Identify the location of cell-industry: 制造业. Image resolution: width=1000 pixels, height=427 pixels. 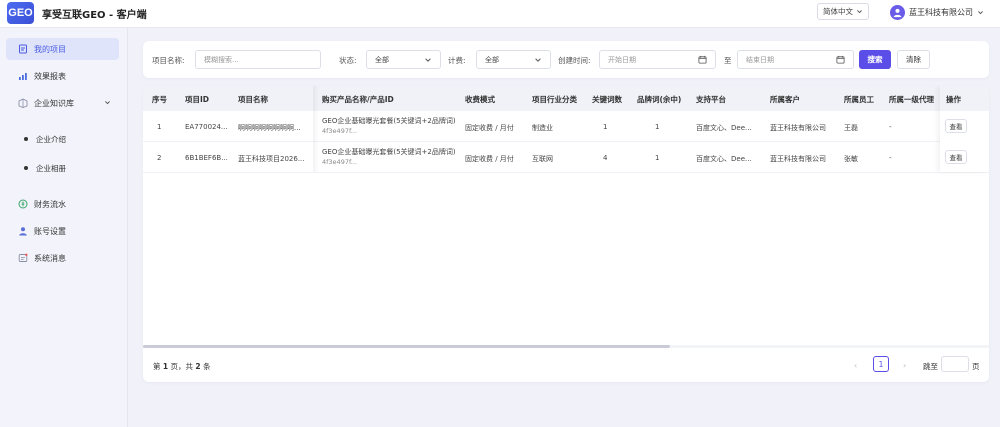
(542, 128).